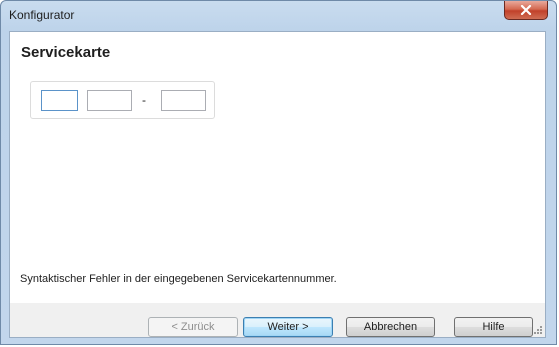  Describe the element at coordinates (288, 327) in the screenshot. I see `next-button: Weiter >` at that location.